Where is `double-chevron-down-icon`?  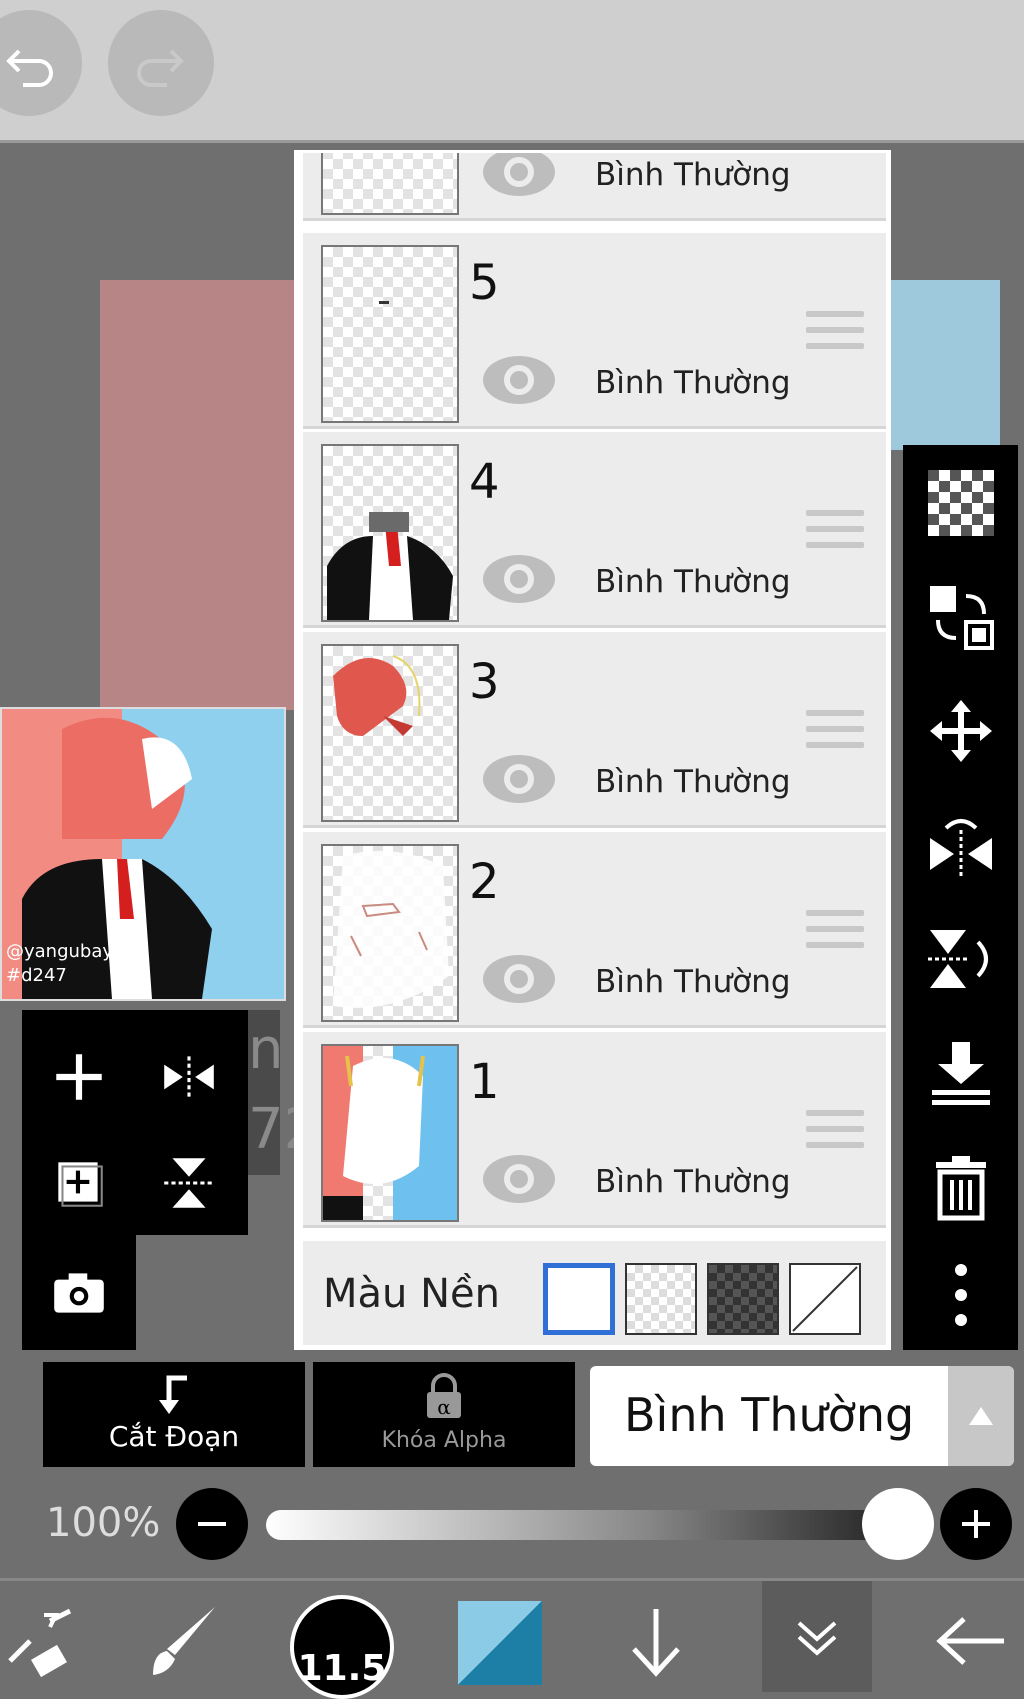 double-chevron-down-icon is located at coordinates (817, 1638).